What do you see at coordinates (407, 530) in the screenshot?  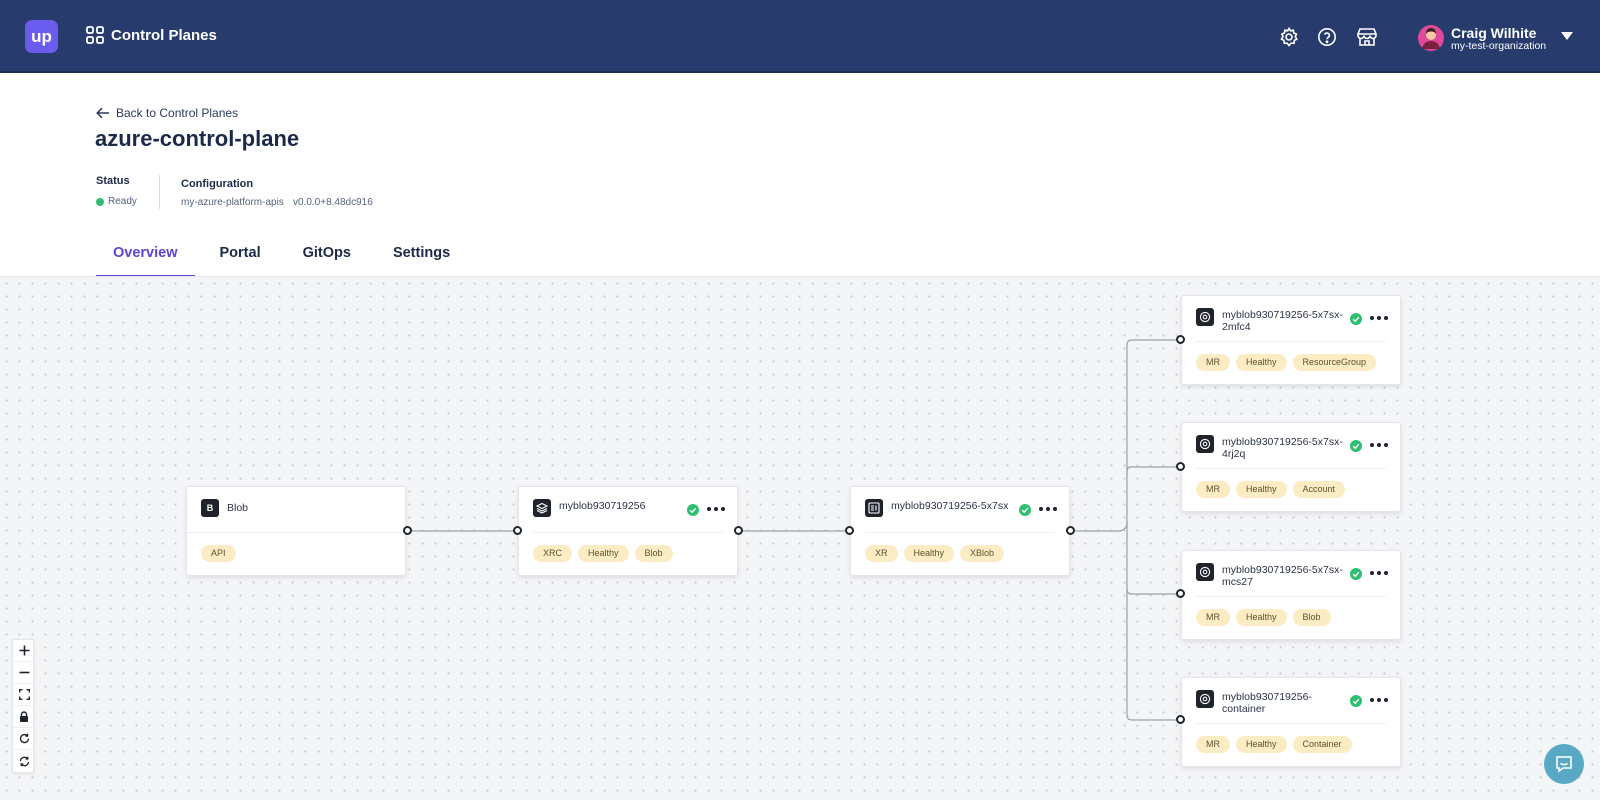 I see `port-blob-out` at bounding box center [407, 530].